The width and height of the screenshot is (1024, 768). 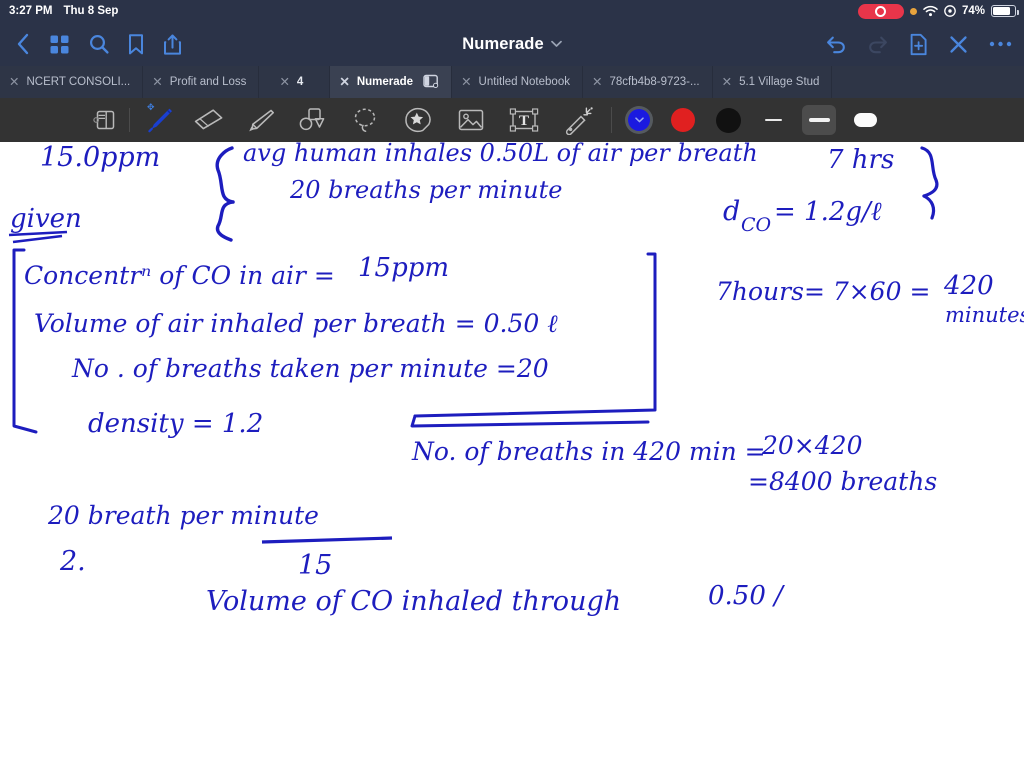 What do you see at coordinates (1005, 11) in the screenshot?
I see `battery-icon` at bounding box center [1005, 11].